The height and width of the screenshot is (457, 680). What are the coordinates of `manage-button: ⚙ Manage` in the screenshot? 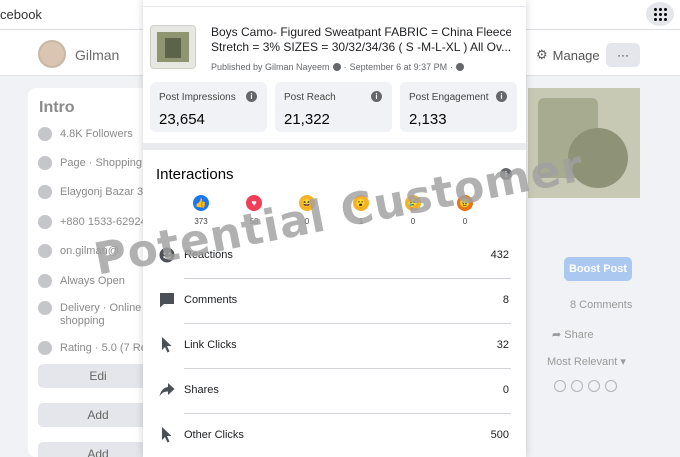 It's located at (568, 55).